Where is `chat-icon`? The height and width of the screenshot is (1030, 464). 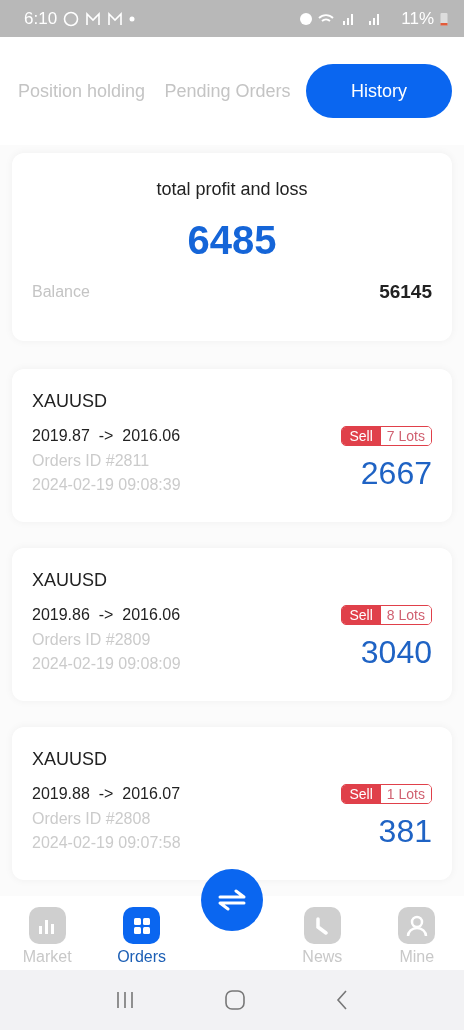
chat-icon is located at coordinates (71, 18).